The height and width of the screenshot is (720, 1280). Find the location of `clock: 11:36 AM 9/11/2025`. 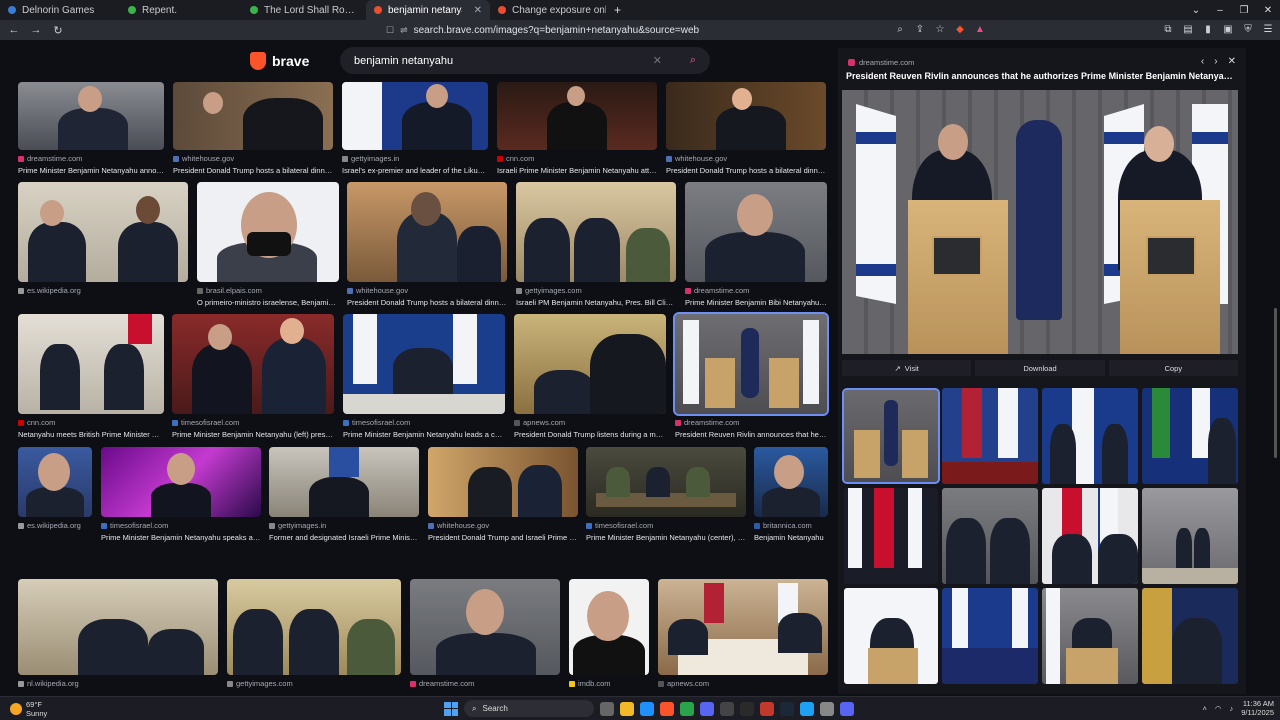

clock: 11:36 AM 9/11/2025 is located at coordinates (1257, 708).